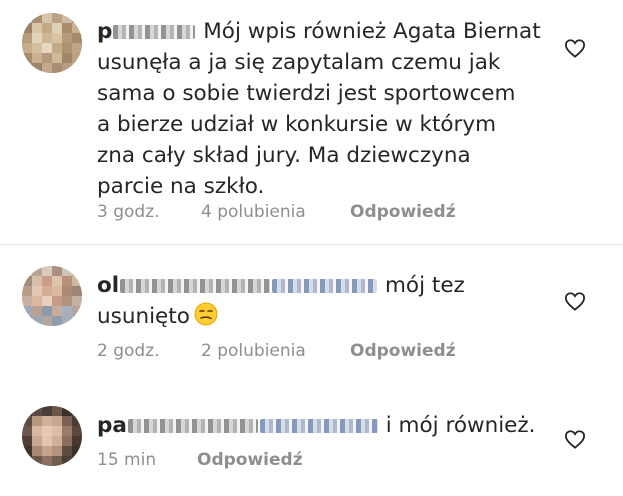  Describe the element at coordinates (104, 31) in the screenshot. I see `username: p` at that location.